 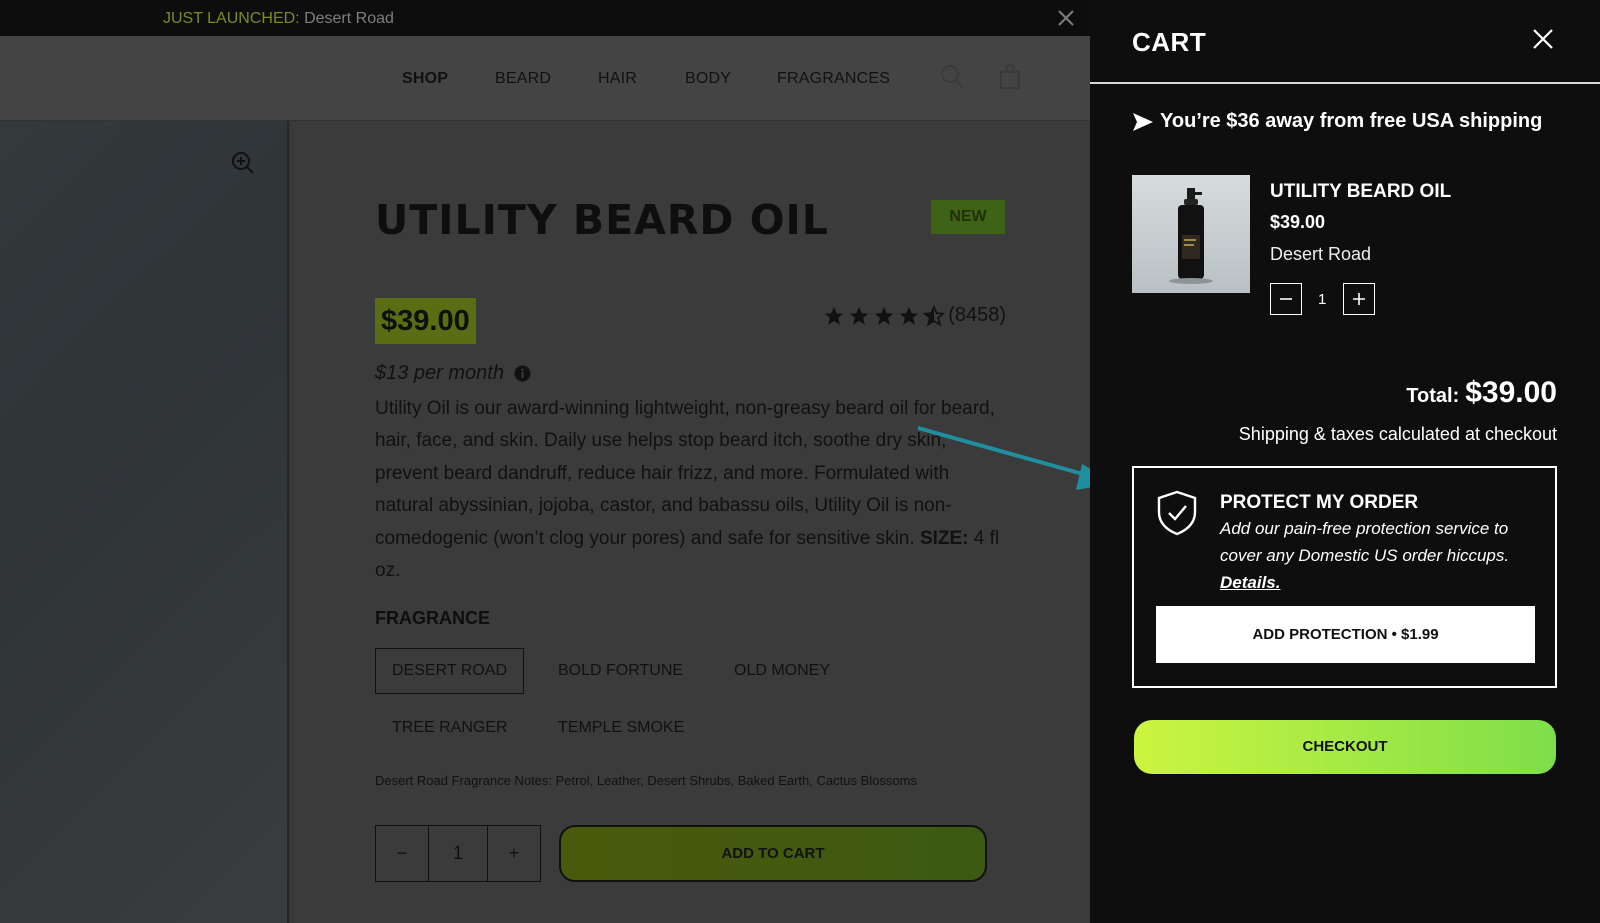 What do you see at coordinates (1298, 222) in the screenshot?
I see `cart-item-price: $39.00` at bounding box center [1298, 222].